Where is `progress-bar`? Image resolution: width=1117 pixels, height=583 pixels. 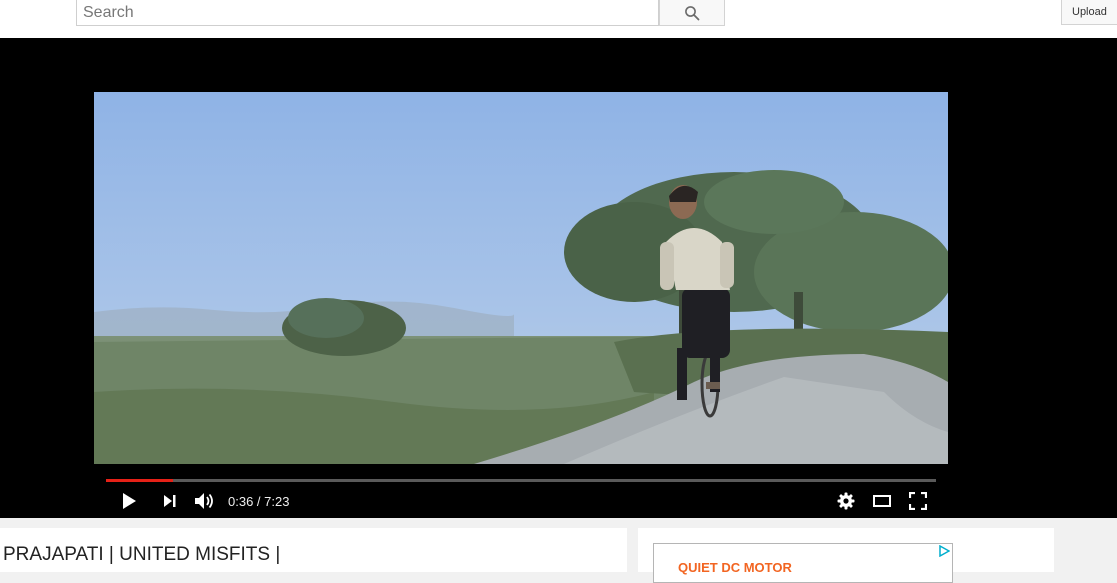 progress-bar is located at coordinates (521, 480).